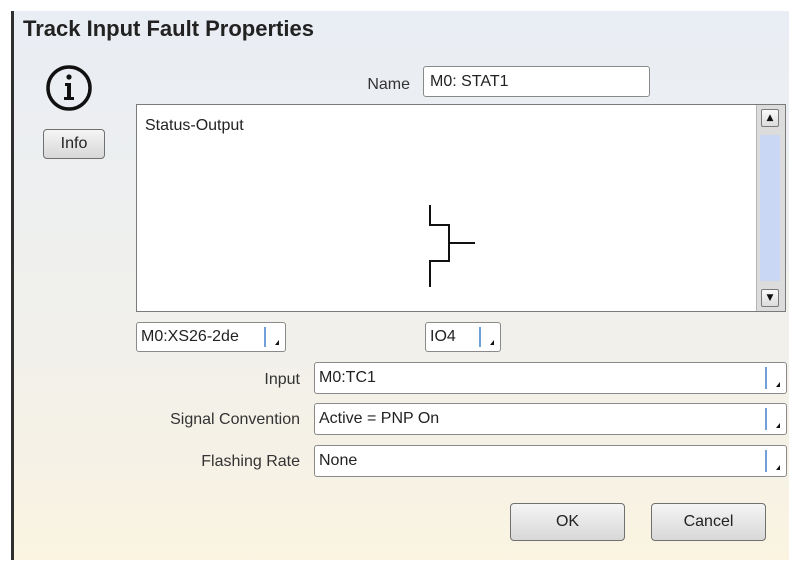 The height and width of the screenshot is (561, 791). What do you see at coordinates (74, 144) in the screenshot?
I see `info-button: Info` at bounding box center [74, 144].